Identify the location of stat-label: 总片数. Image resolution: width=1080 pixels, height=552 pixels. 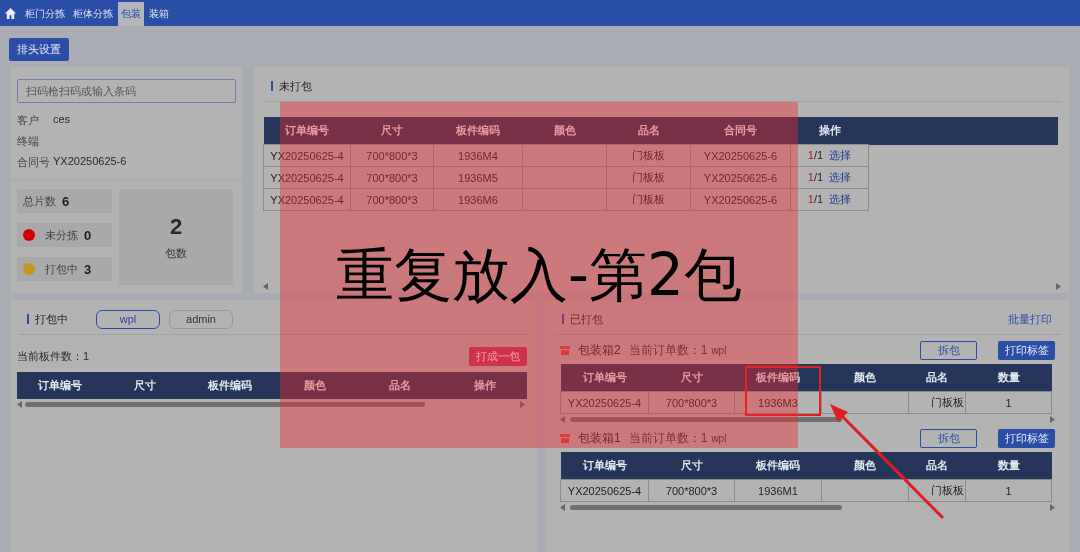
(39, 201).